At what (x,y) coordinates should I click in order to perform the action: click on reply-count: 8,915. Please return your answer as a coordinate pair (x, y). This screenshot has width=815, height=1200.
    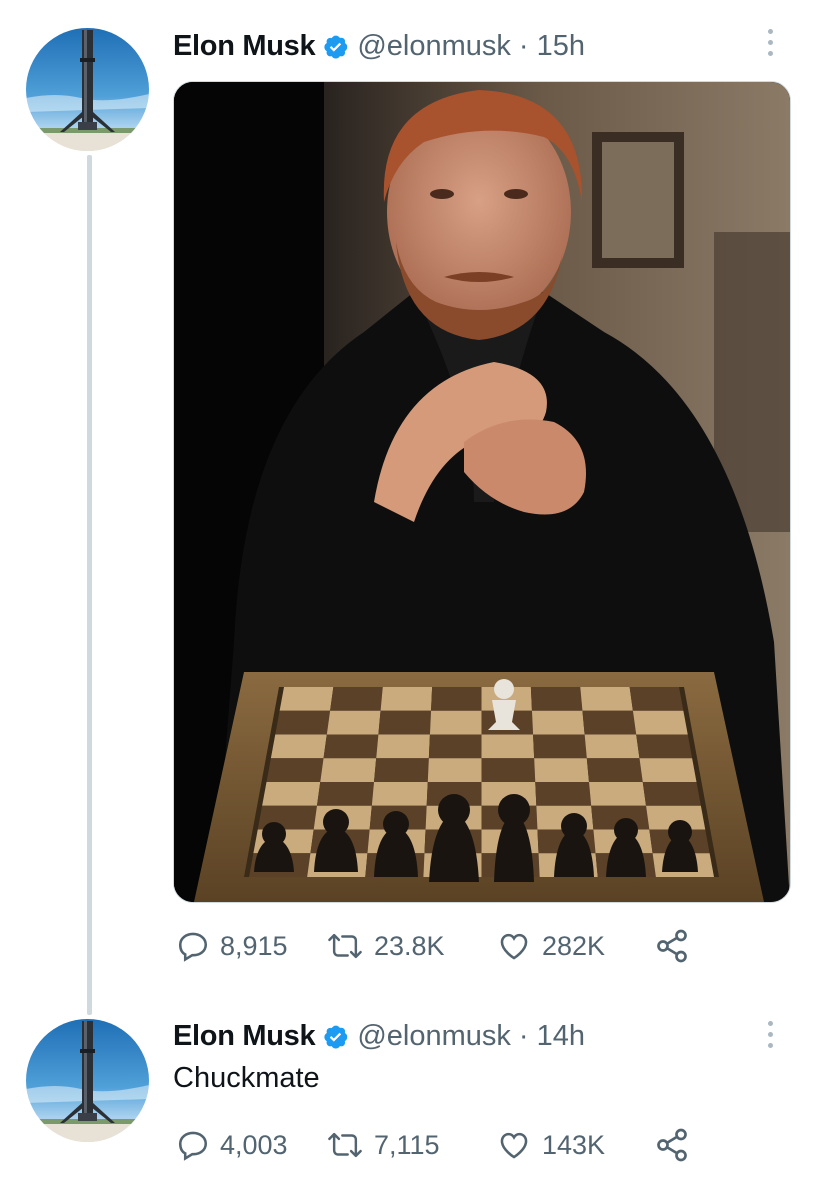
    Looking at the image, I should click on (254, 945).